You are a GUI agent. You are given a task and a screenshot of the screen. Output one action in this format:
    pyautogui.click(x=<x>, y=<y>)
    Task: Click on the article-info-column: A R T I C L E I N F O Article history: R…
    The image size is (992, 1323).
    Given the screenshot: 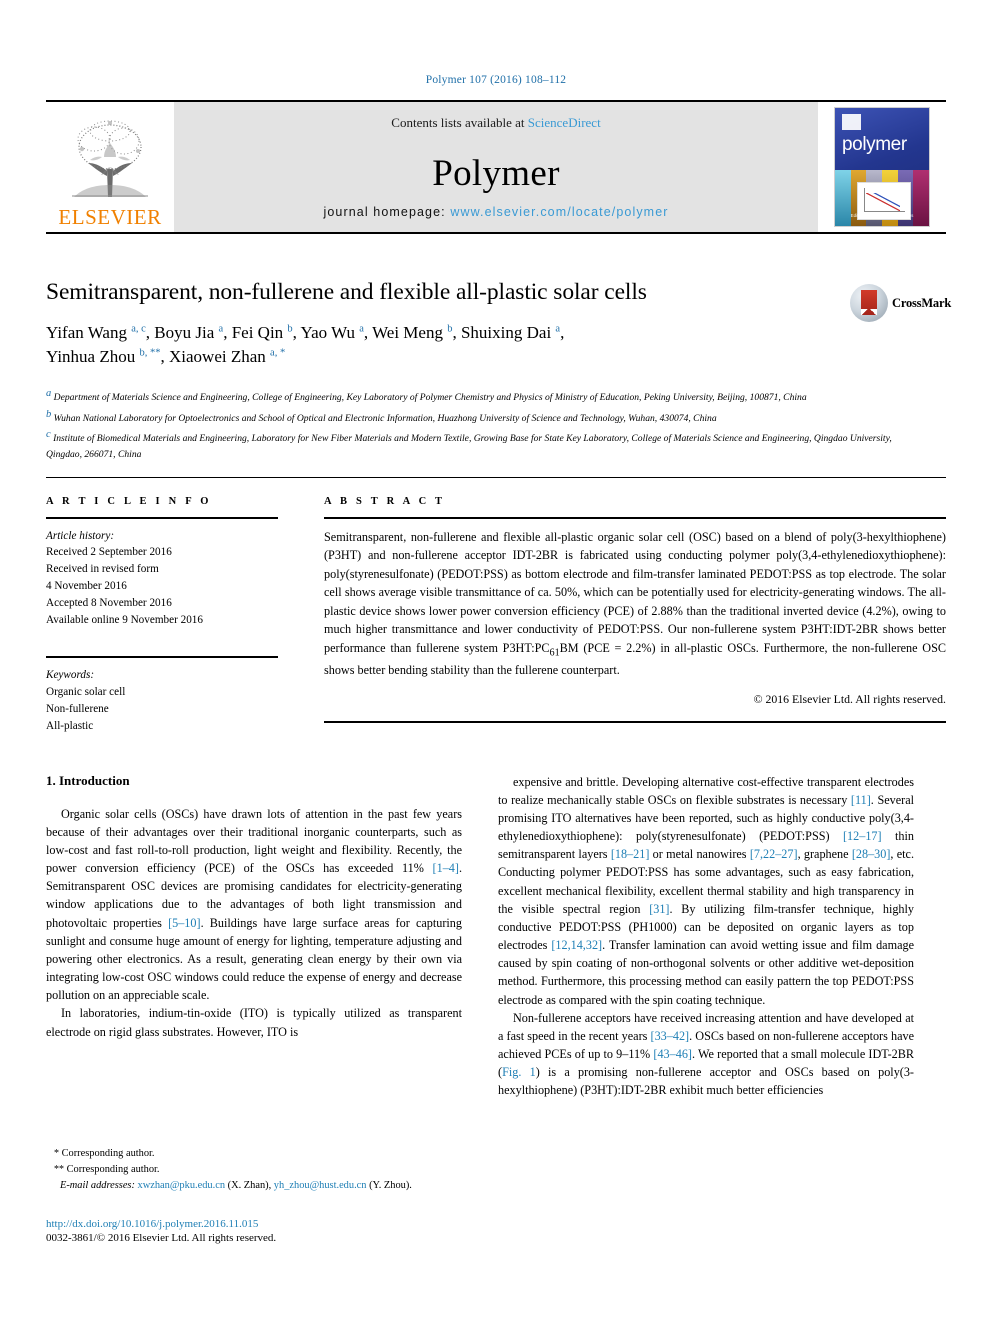 What is the action you would take?
    pyautogui.click(x=162, y=615)
    